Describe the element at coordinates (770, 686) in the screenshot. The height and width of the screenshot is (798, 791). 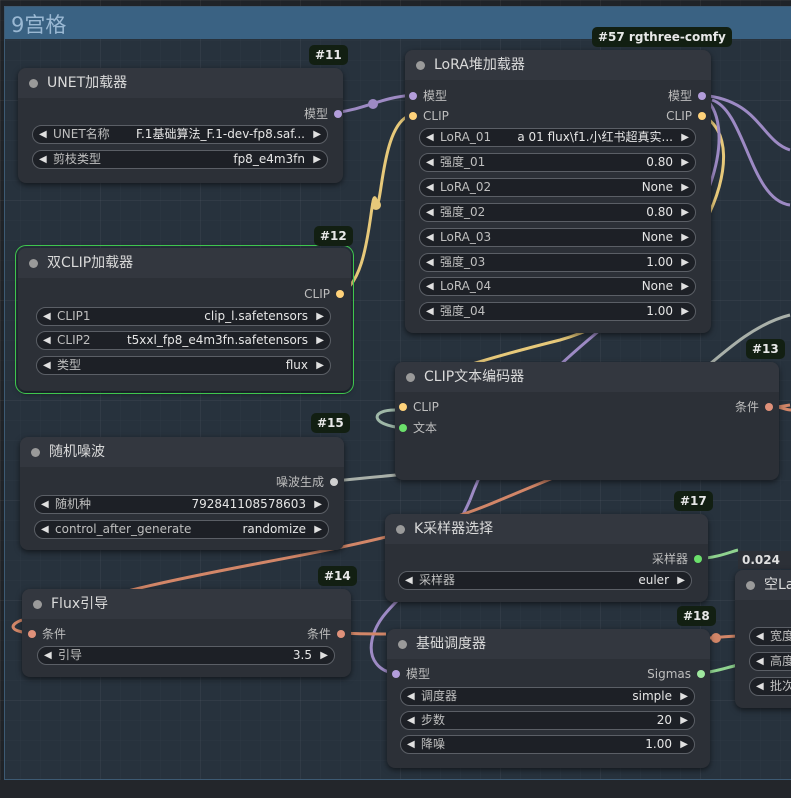
I see `widget-batch: ◀ 批次` at that location.